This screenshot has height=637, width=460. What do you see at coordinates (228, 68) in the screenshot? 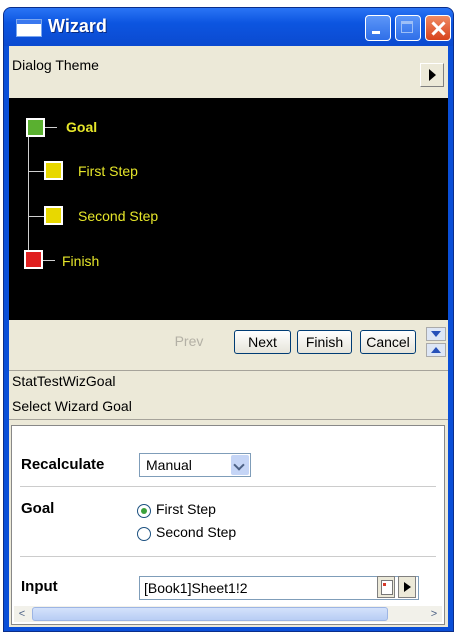
I see `dialog-theme-bar: Dialog Theme` at bounding box center [228, 68].